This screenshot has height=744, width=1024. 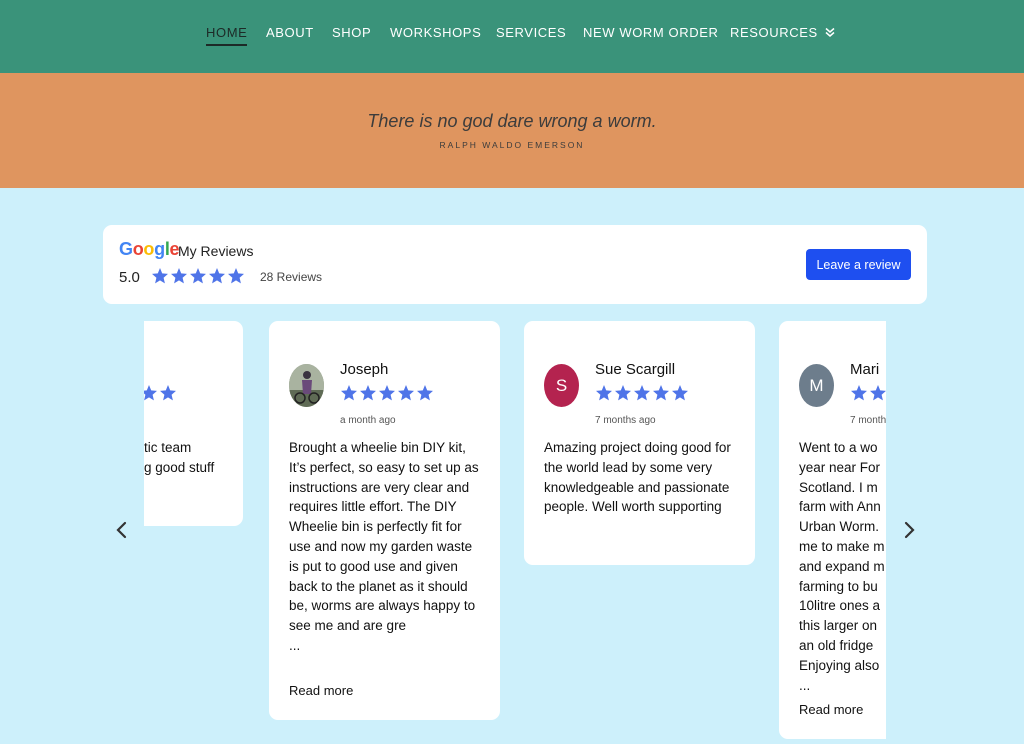 What do you see at coordinates (306, 385) in the screenshot?
I see `photo-avatar-icon` at bounding box center [306, 385].